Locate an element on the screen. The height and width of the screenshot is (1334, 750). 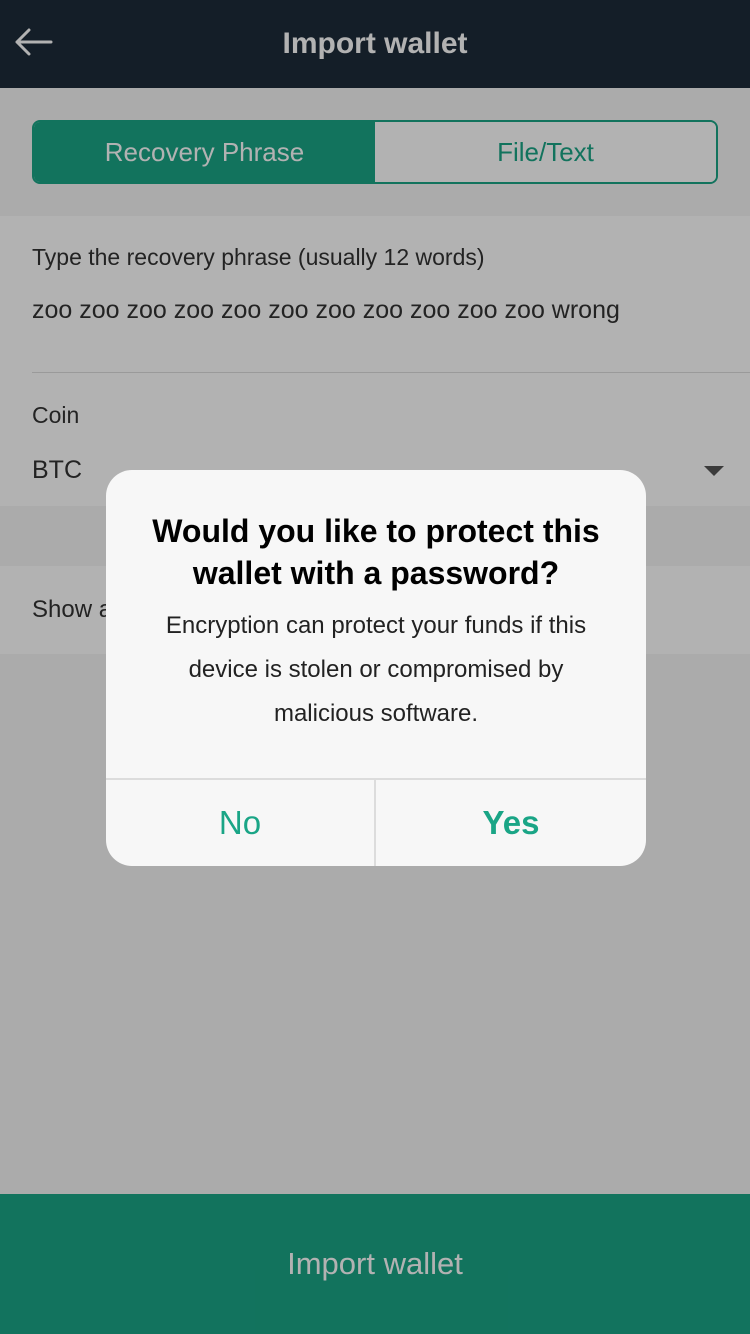
no-button: No is located at coordinates (240, 823).